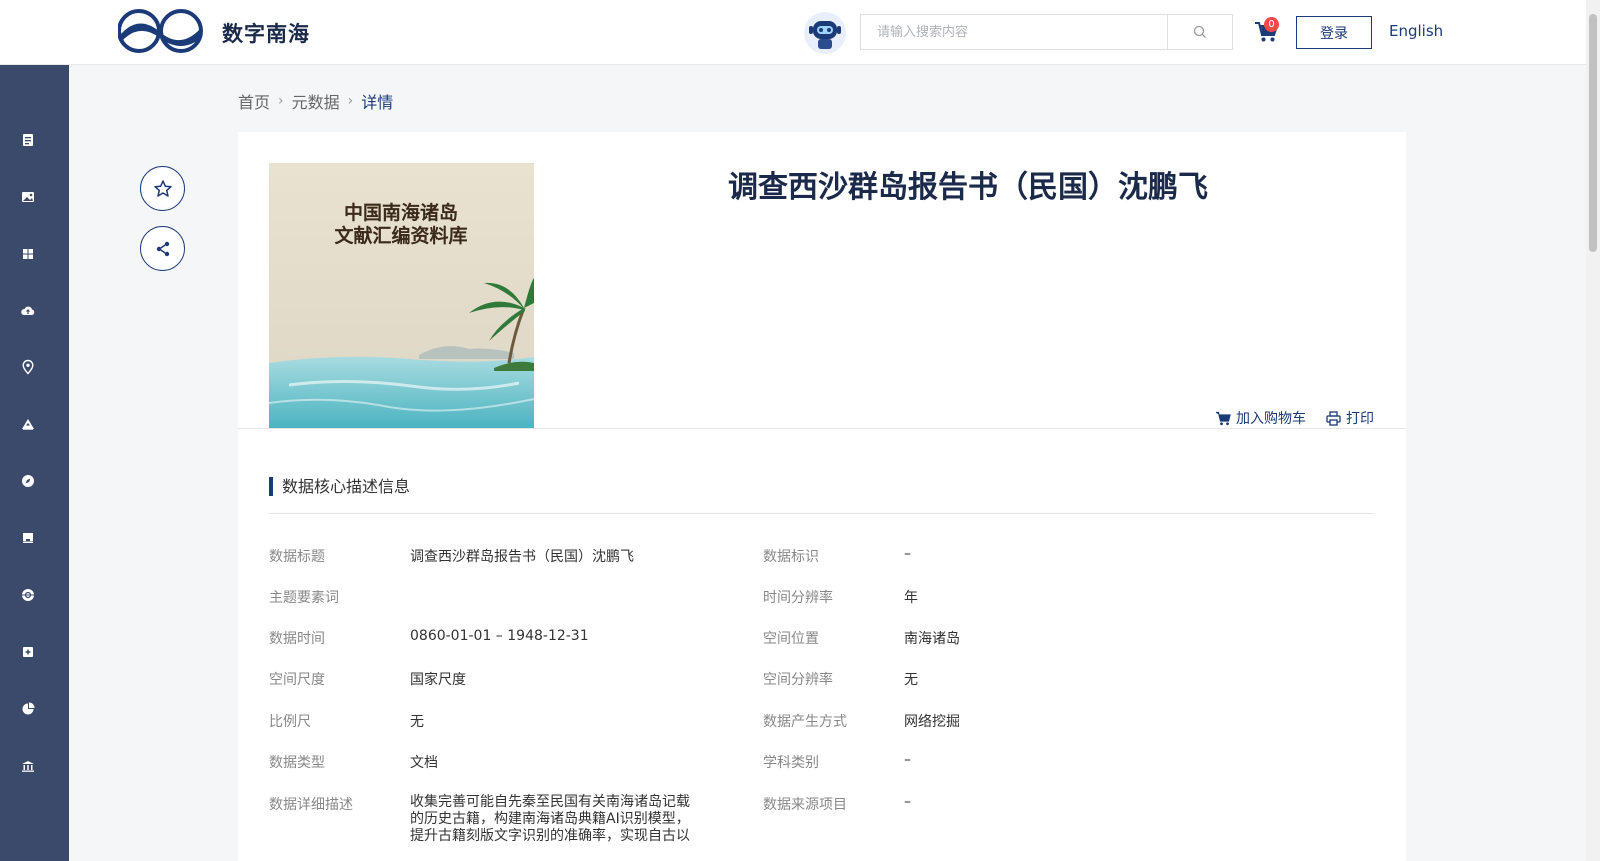 This screenshot has height=861, width=1600. Describe the element at coordinates (304, 598) in the screenshot. I see `field-label: 主题要素词` at that location.